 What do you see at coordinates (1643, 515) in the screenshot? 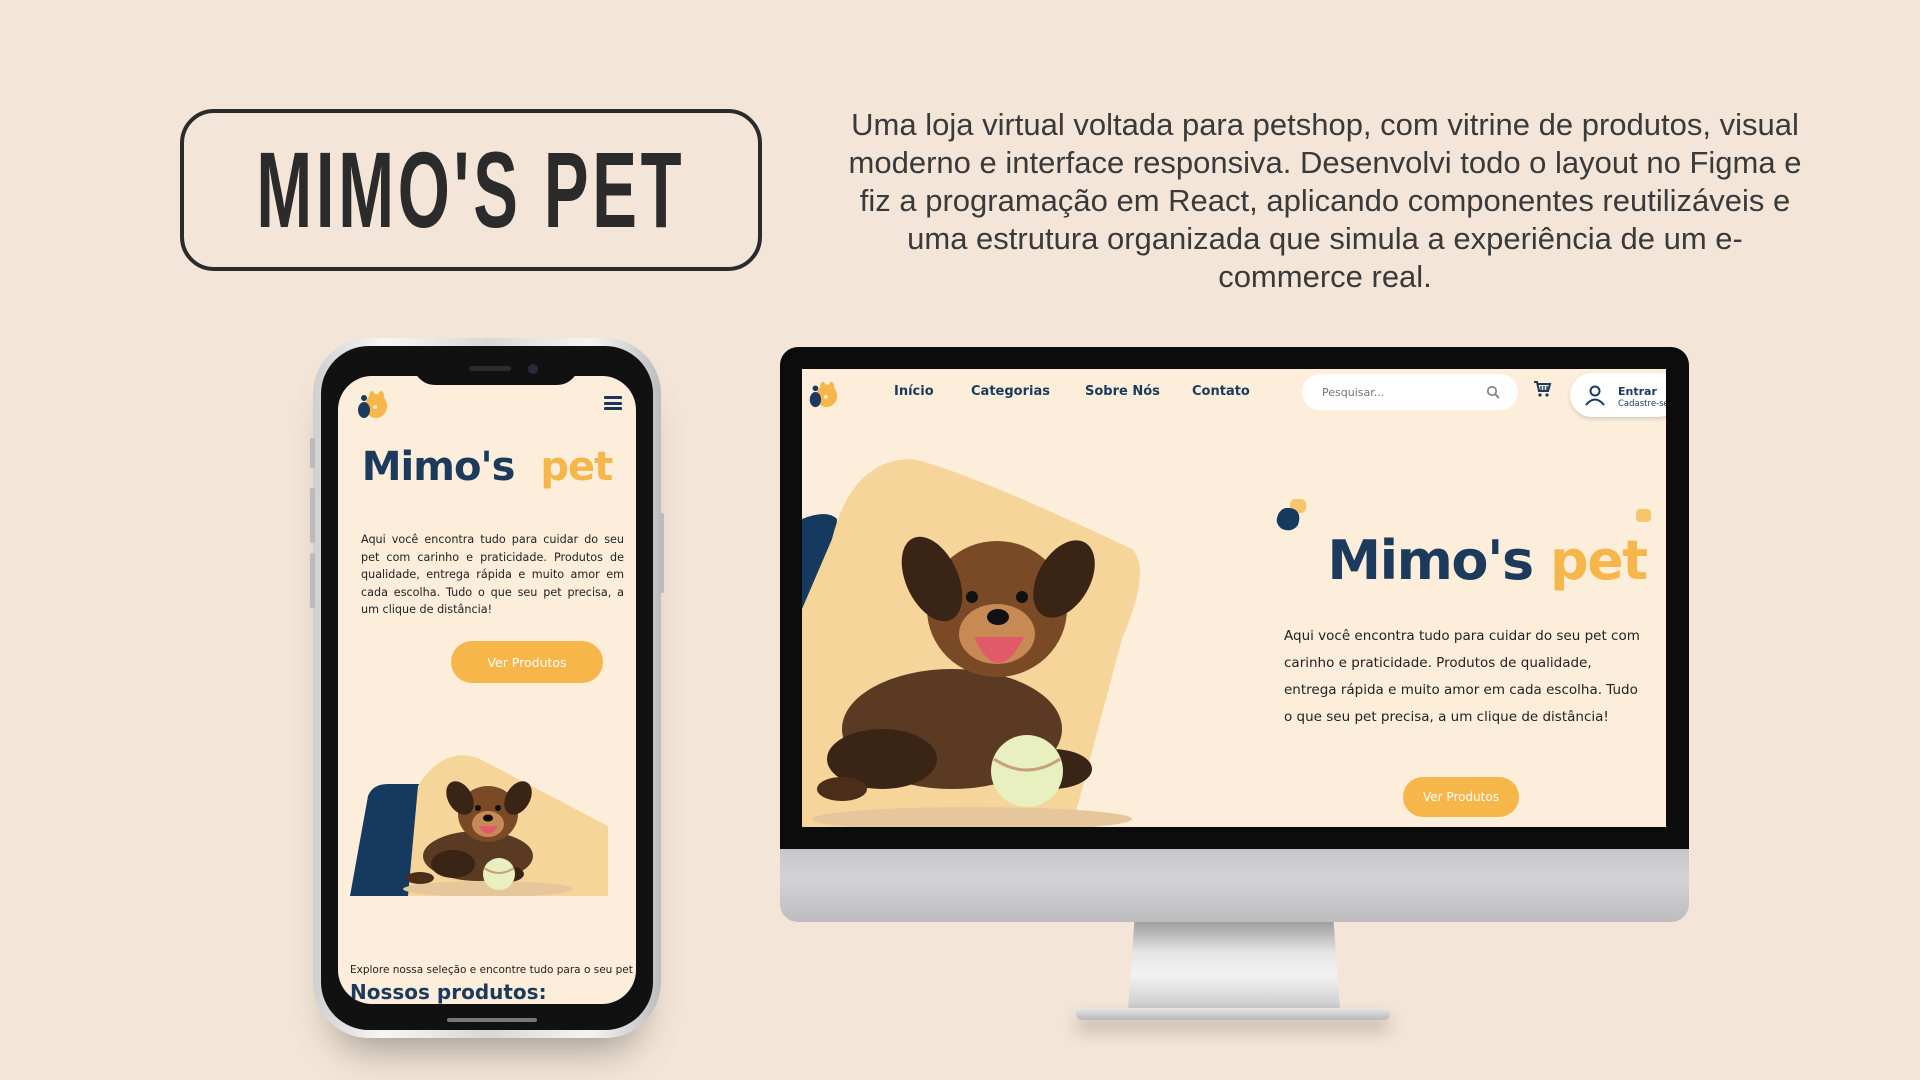
I see `decorative-dot` at bounding box center [1643, 515].